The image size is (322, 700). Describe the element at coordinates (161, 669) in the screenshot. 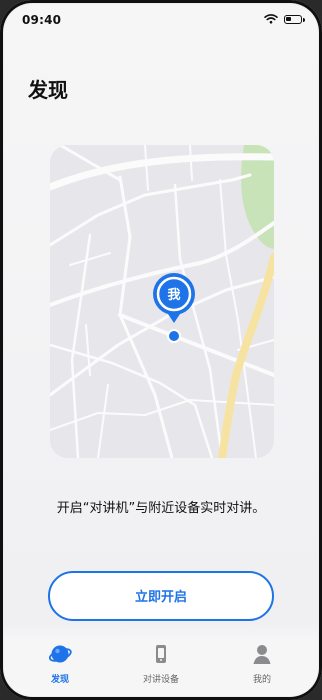

I see `tab-devices: 对讲设备` at that location.